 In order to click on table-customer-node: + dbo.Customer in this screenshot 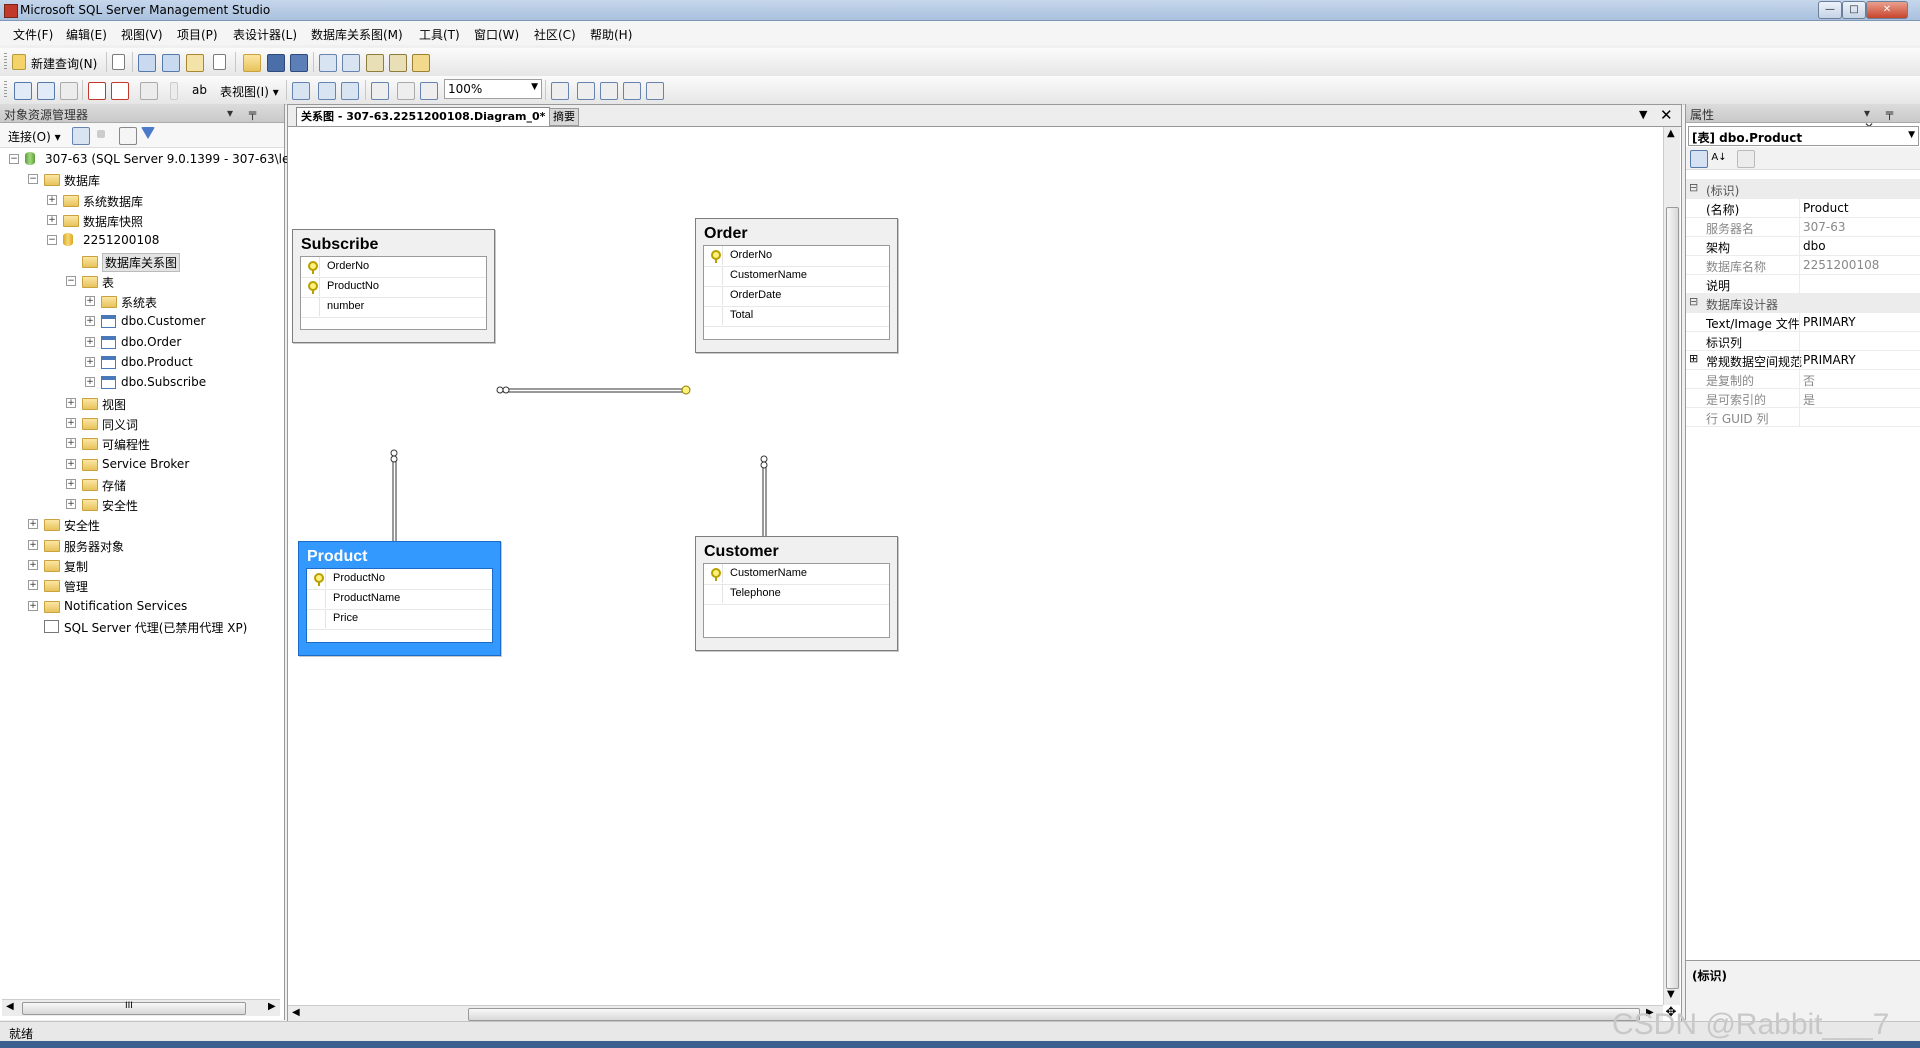, I will do `click(142, 321)`.